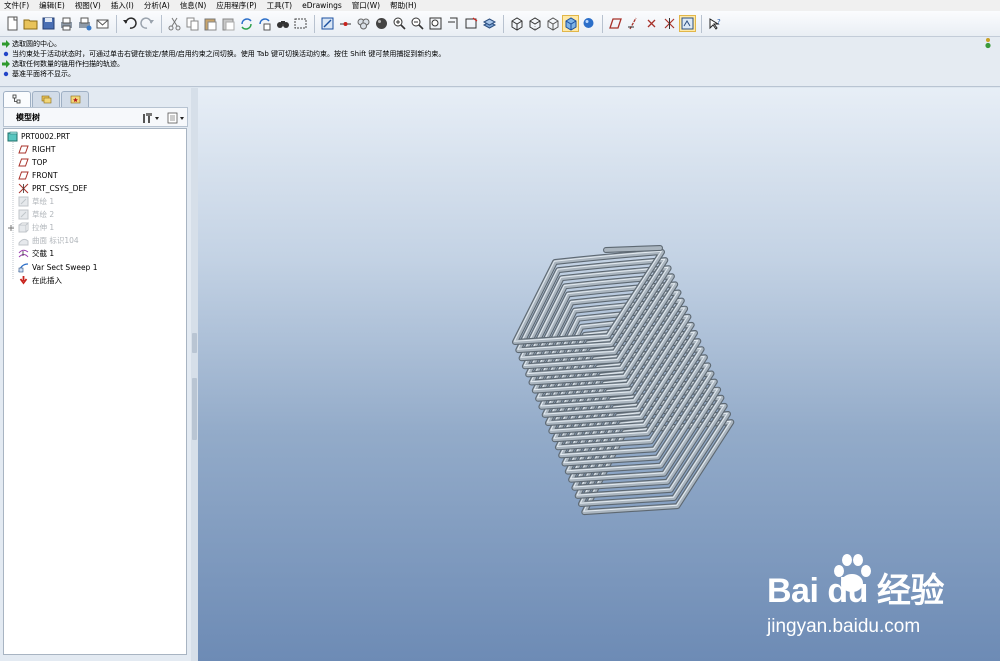 The height and width of the screenshot is (661, 1000). I want to click on find-icon, so click(283, 24).